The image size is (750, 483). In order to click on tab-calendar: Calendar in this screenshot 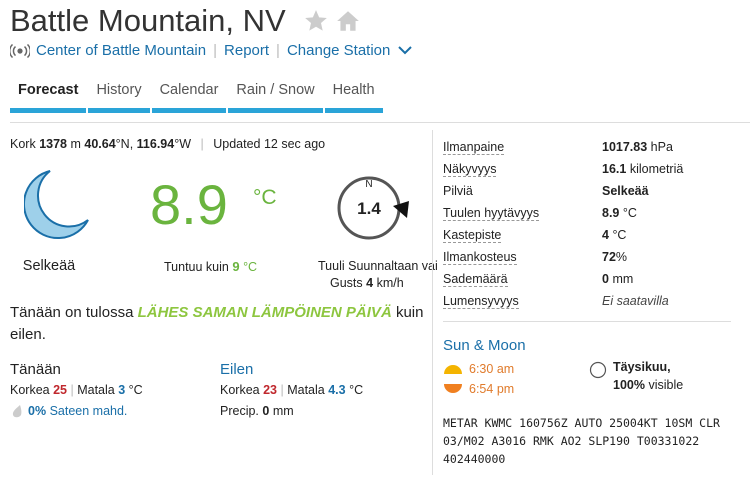, I will do `click(189, 96)`.